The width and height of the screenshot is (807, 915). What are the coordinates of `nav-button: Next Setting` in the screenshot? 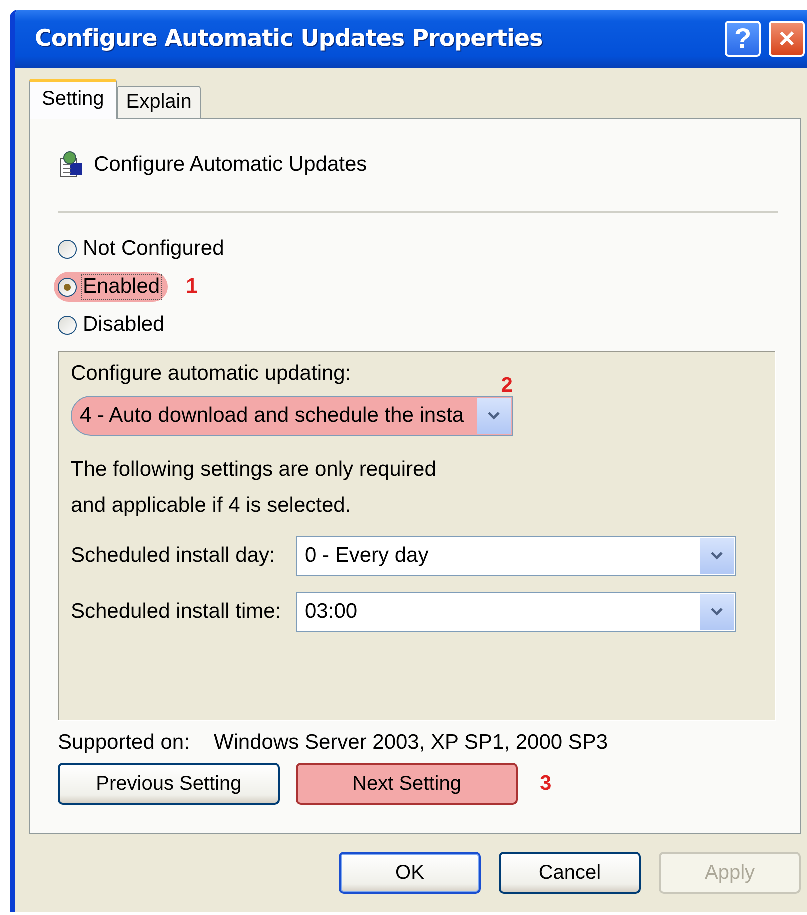 It's located at (407, 784).